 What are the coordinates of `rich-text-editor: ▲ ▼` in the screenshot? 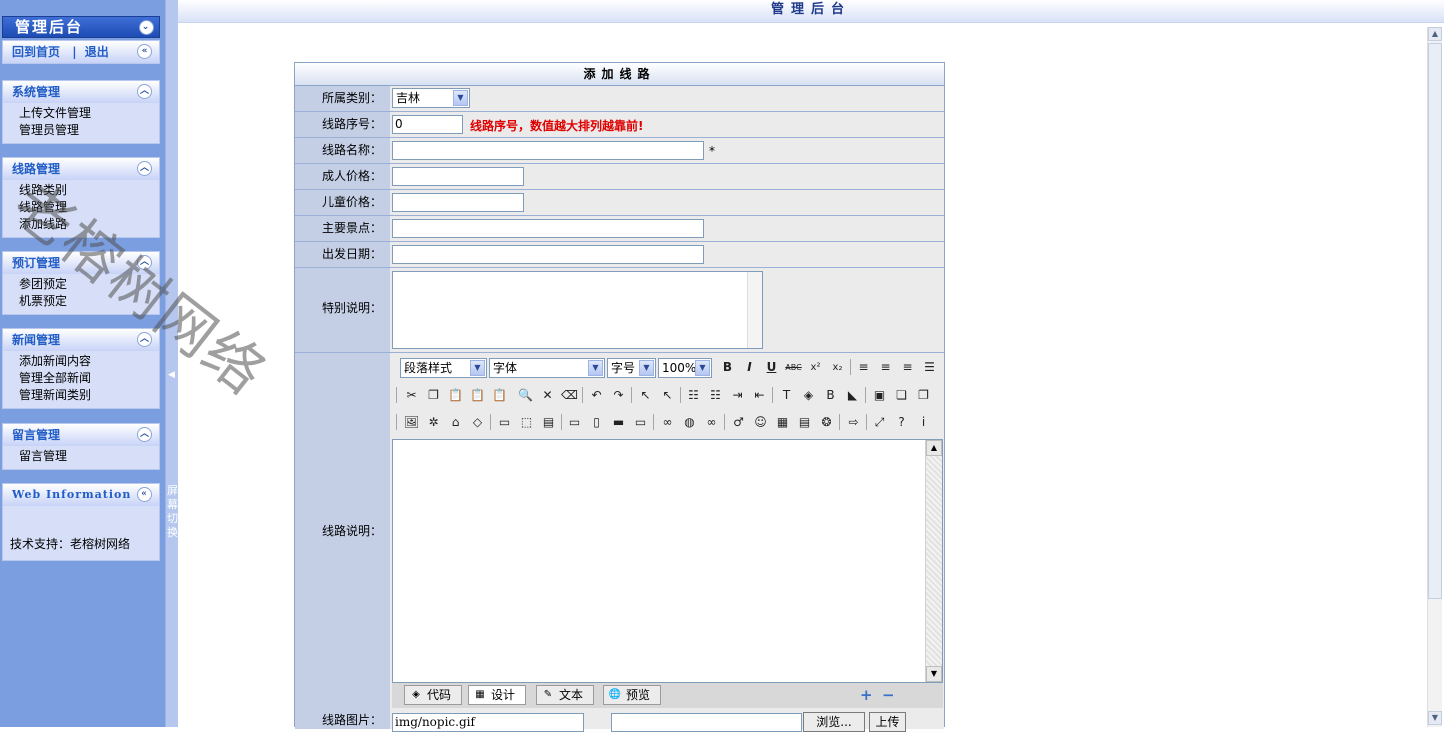 It's located at (667, 561).